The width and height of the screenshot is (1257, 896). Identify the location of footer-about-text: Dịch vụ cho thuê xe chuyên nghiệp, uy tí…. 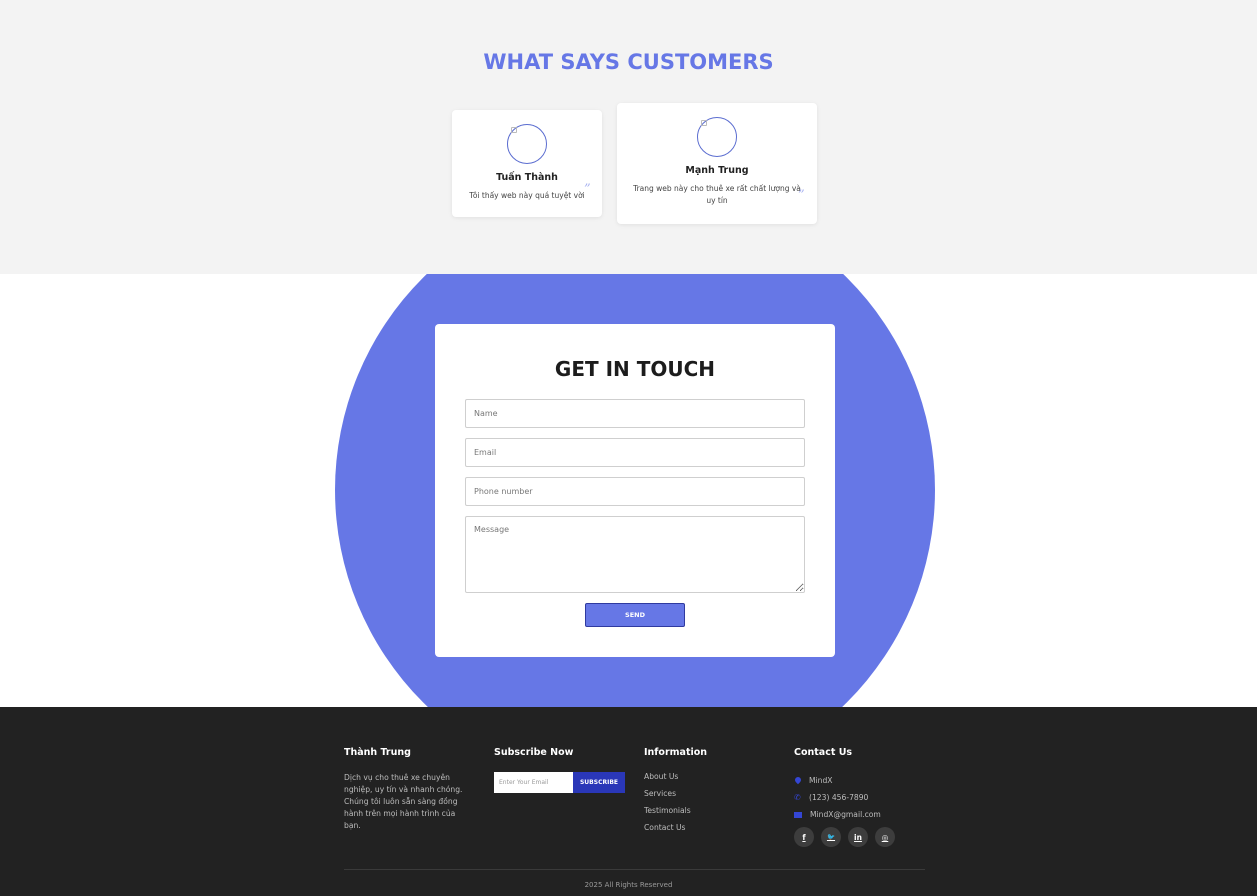
(403, 801).